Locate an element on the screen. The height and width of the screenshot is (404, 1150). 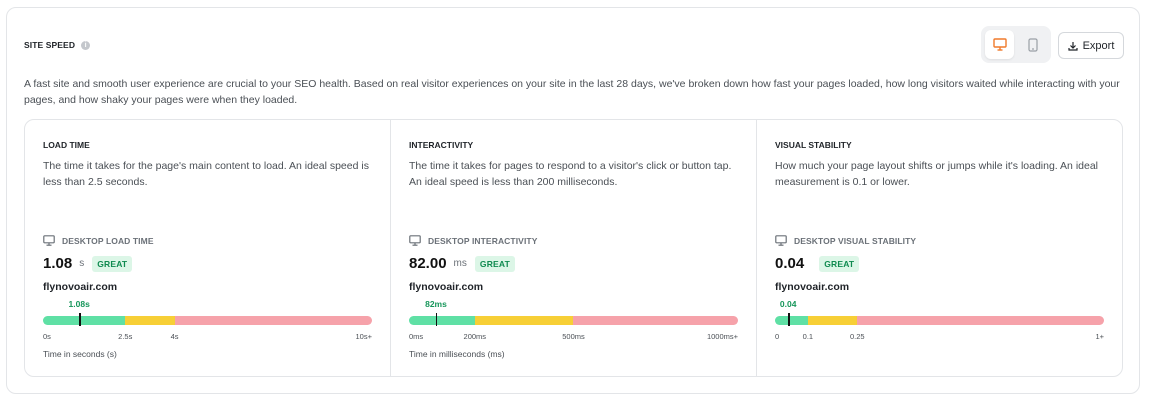
metric-label-text: DESKTOP INTERACTIVITY is located at coordinates (483, 240).